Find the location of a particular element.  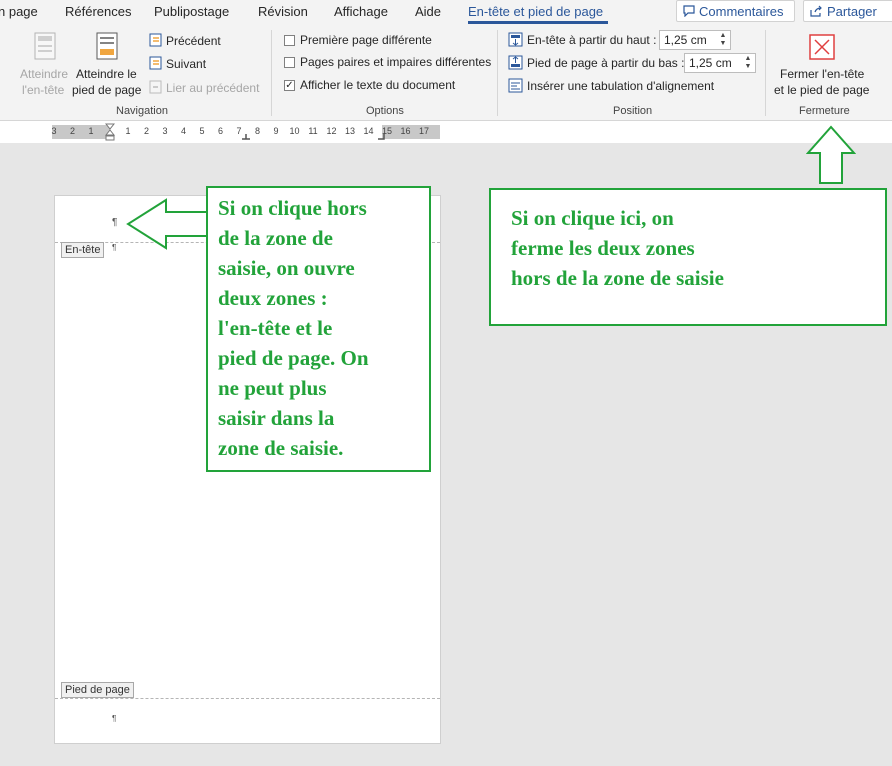

header-from-top-field: 1,25 cm ▲ ▼ is located at coordinates (695, 40).